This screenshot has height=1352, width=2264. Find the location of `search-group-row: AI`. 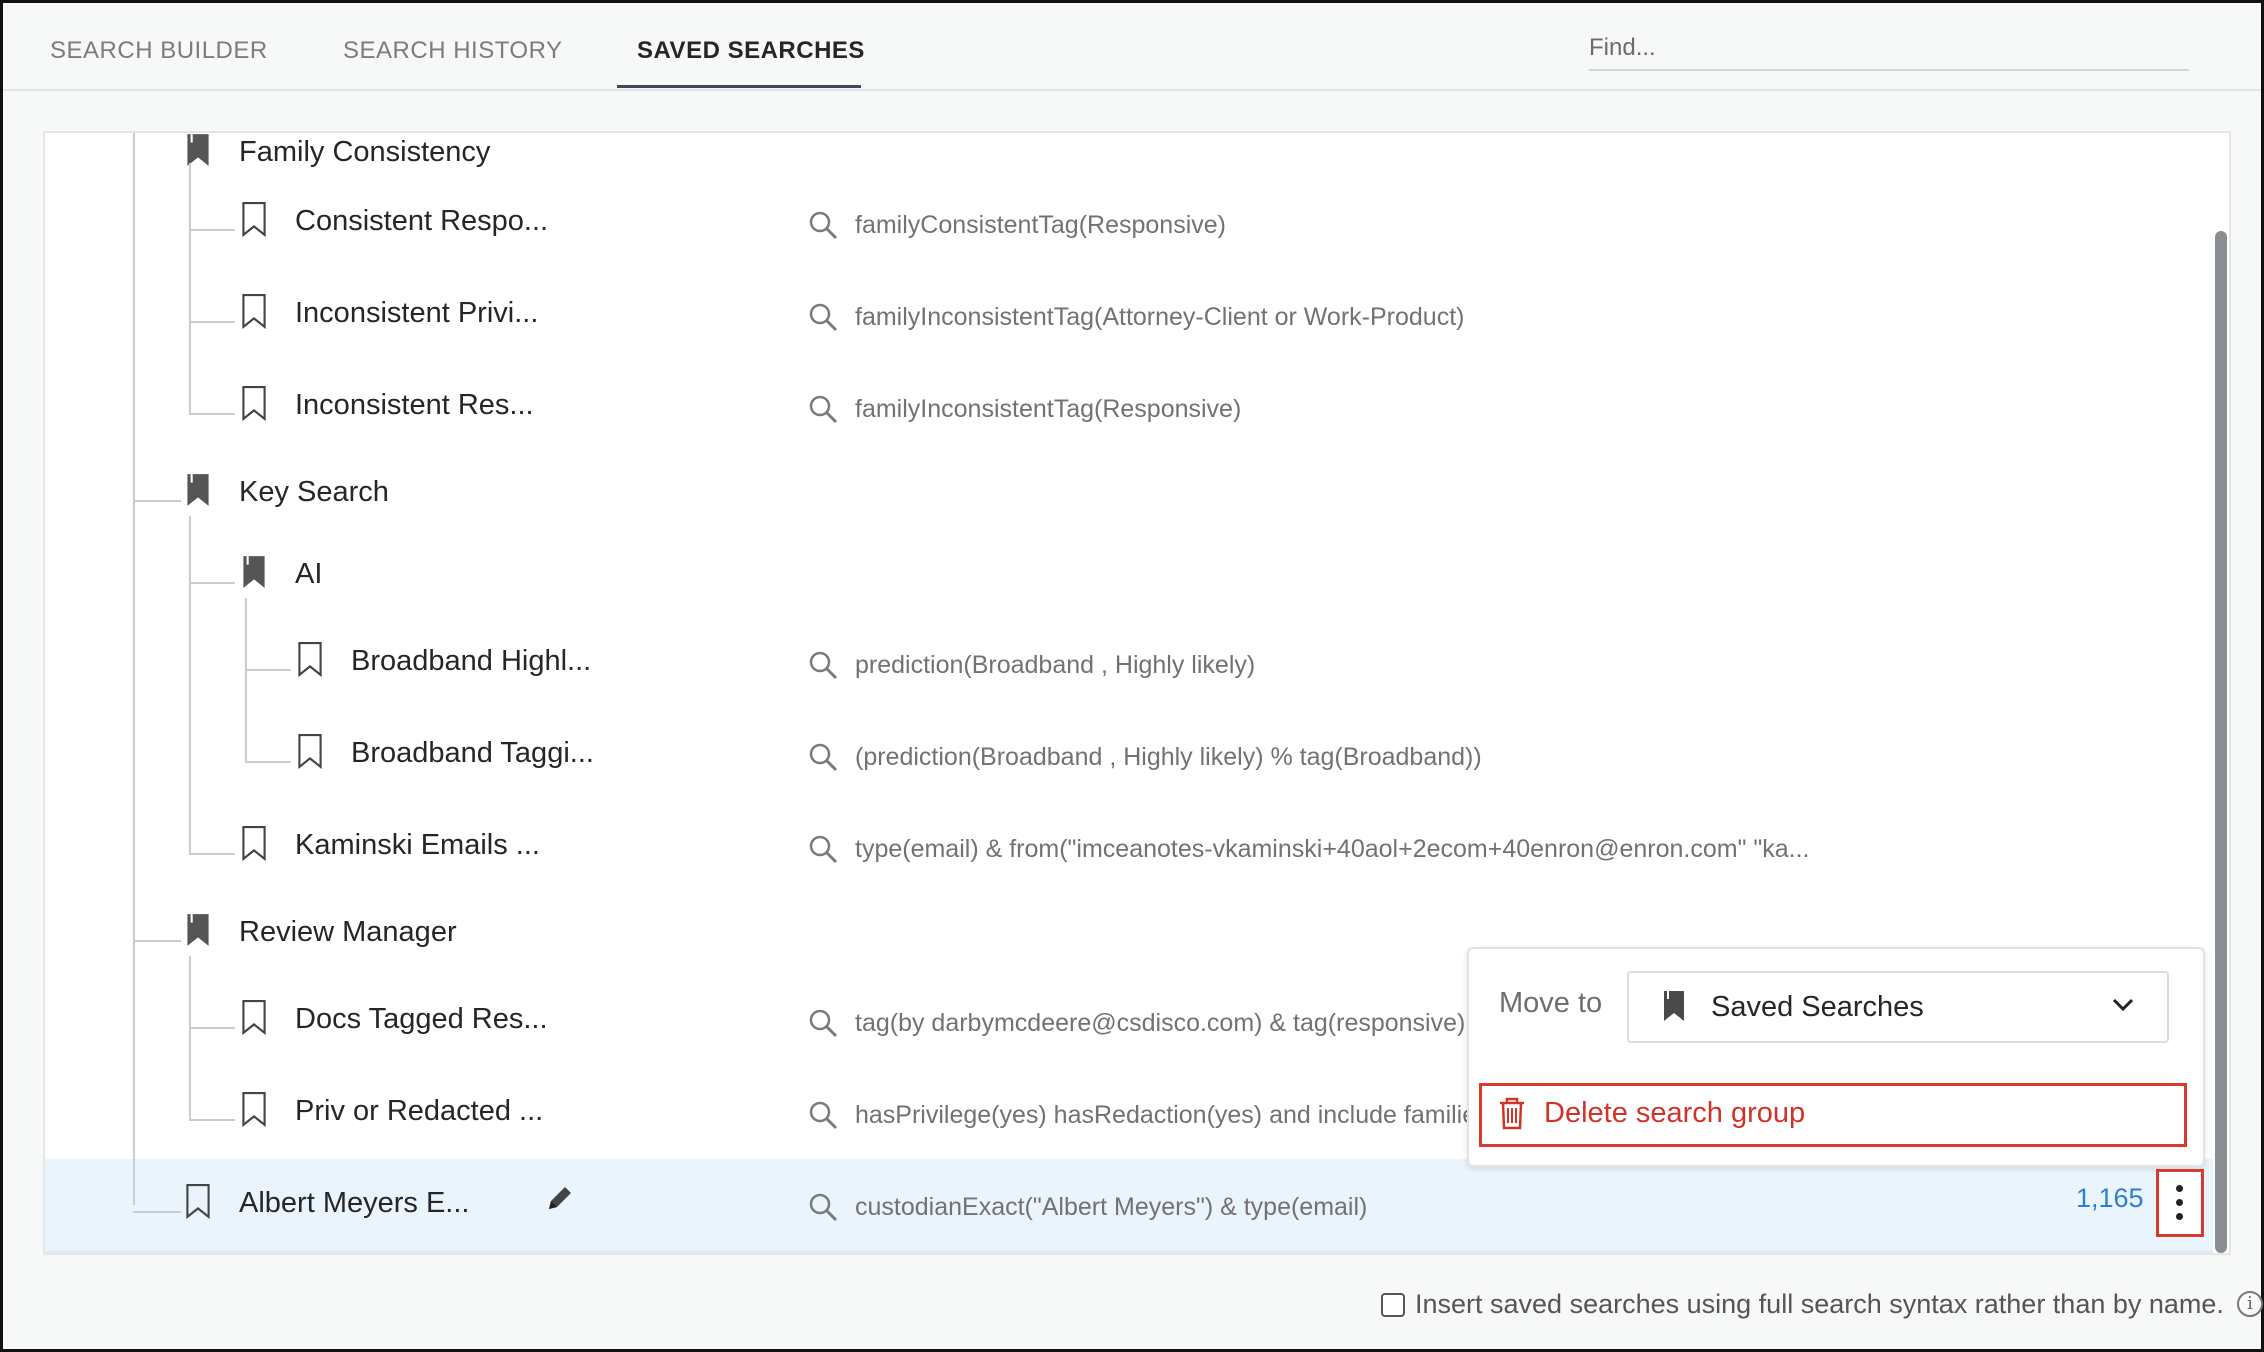

search-group-row: AI is located at coordinates (1129, 577).